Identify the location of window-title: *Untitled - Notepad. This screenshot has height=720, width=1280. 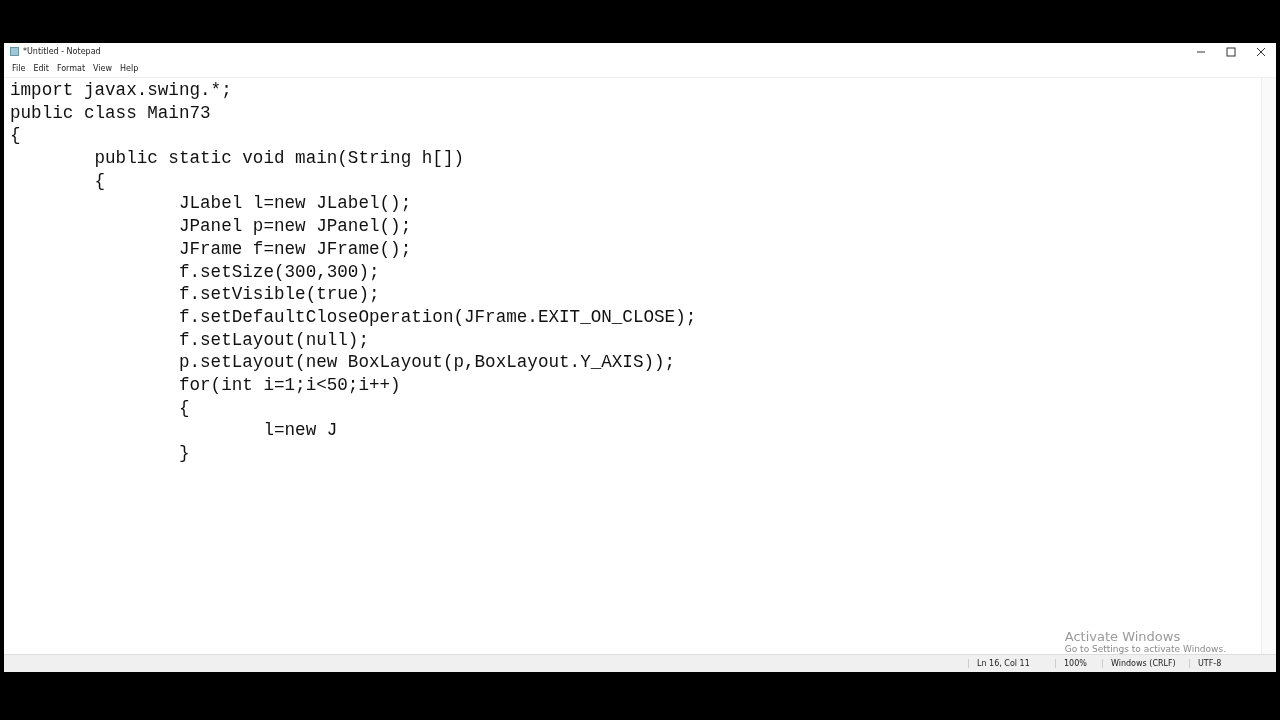
(62, 51).